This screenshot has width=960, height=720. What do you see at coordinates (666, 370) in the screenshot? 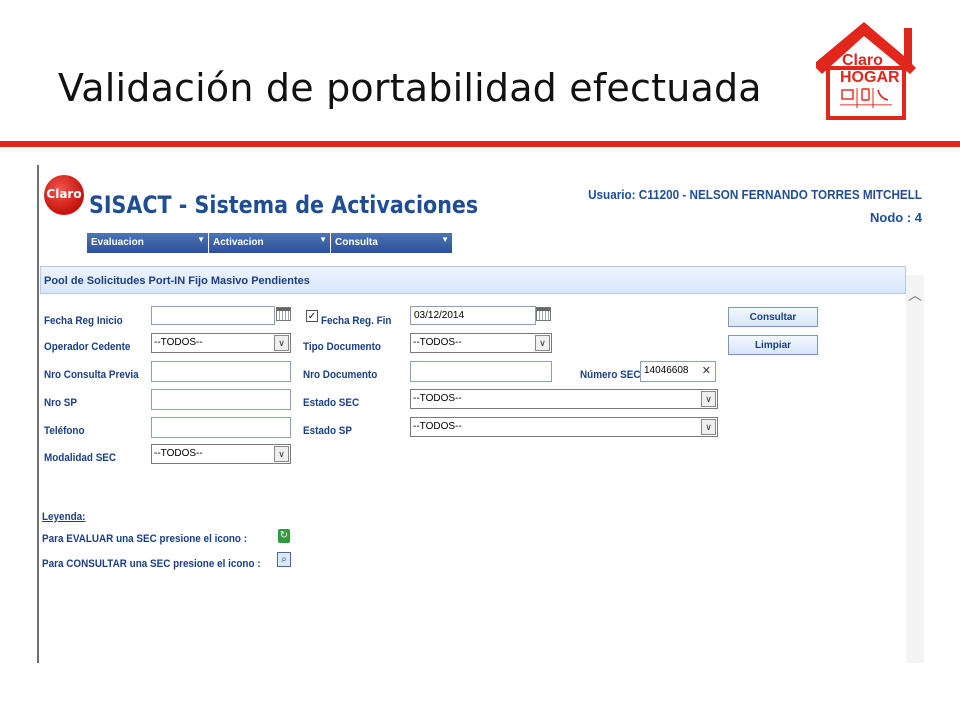
I see `numero-sec-value: 14046608` at bounding box center [666, 370].